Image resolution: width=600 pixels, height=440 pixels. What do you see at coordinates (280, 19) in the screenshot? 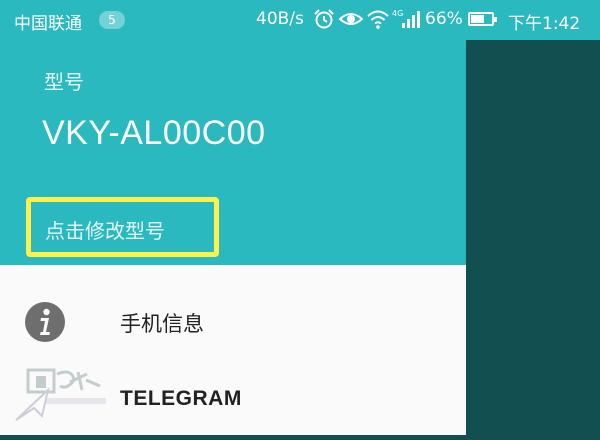
I see `network-speed: 40B/s` at bounding box center [280, 19].